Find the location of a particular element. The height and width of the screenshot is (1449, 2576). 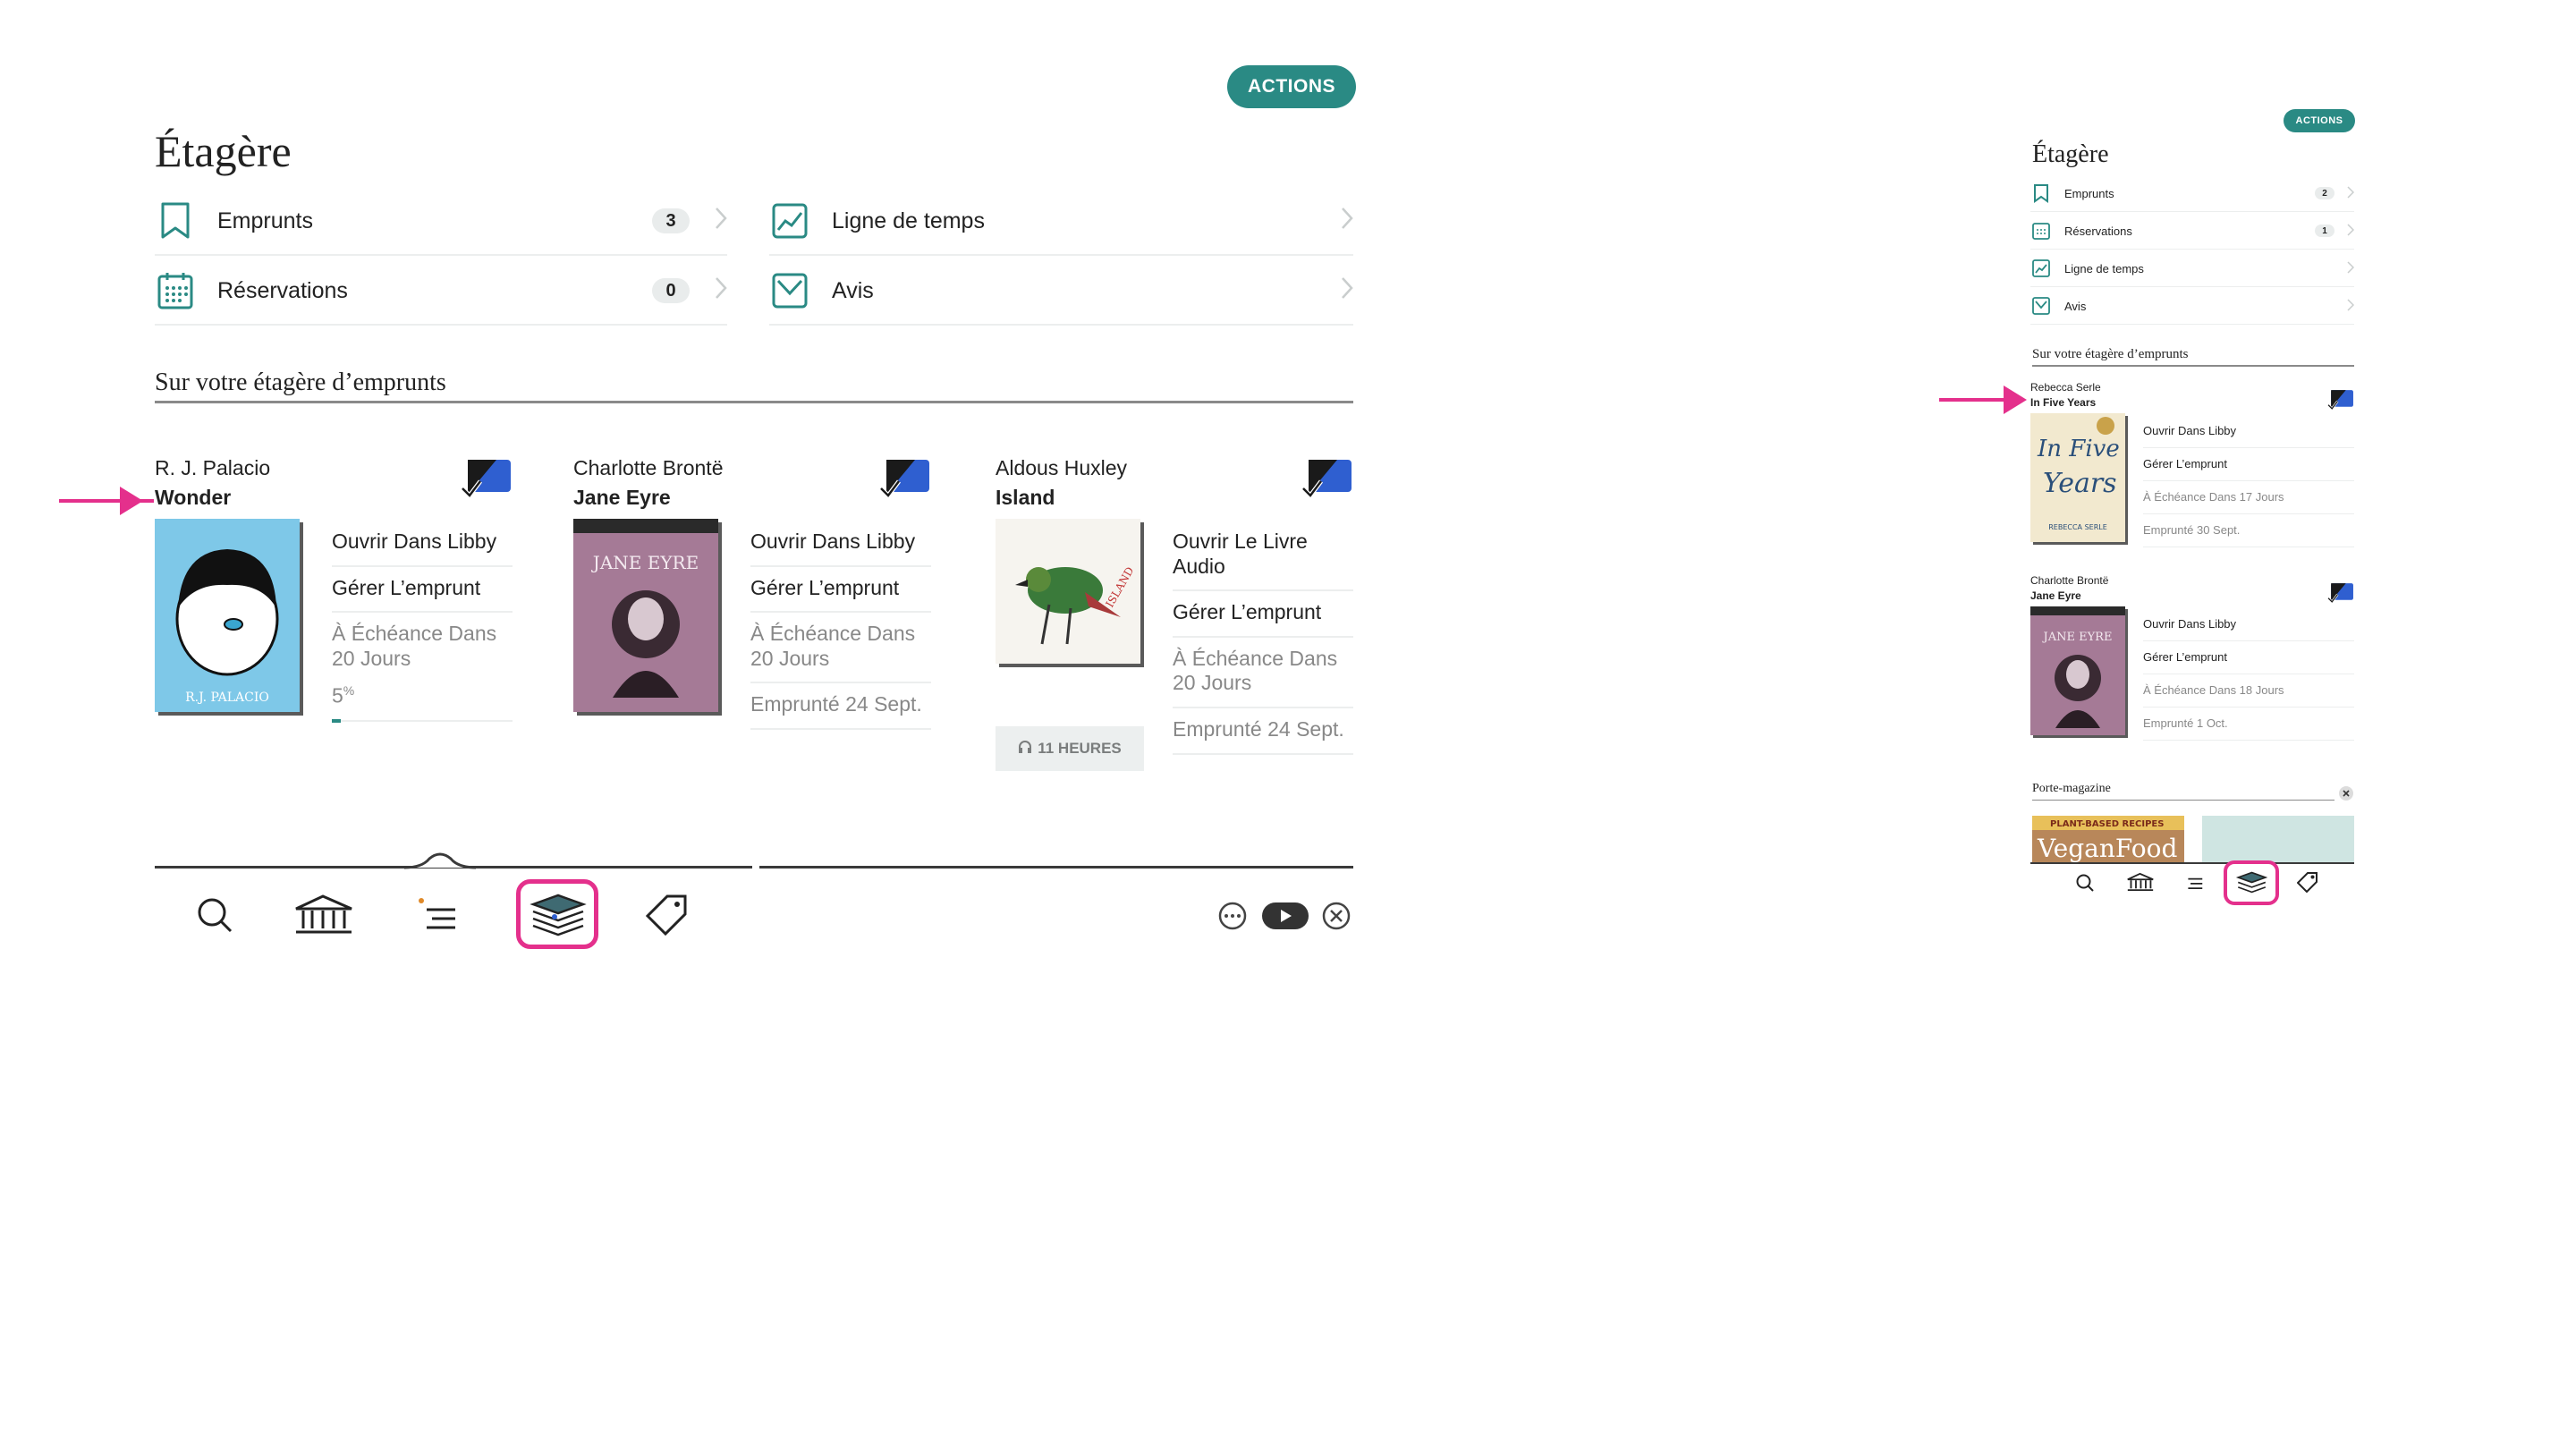

menu-timeline-small: Ligne de temps is located at coordinates (2192, 268).